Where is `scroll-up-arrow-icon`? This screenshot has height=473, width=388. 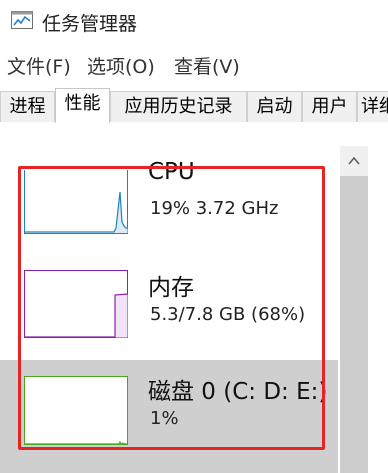 scroll-up-arrow-icon is located at coordinates (354, 161).